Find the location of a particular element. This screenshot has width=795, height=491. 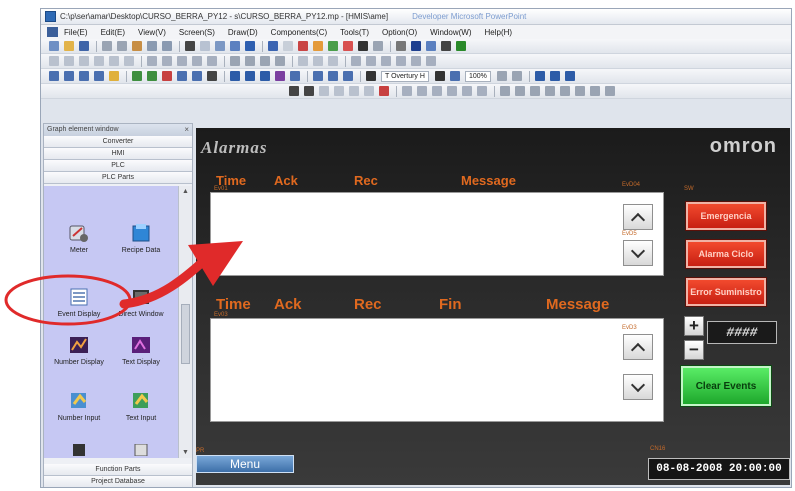

frame-1-icon is located at coordinates (539, 76).